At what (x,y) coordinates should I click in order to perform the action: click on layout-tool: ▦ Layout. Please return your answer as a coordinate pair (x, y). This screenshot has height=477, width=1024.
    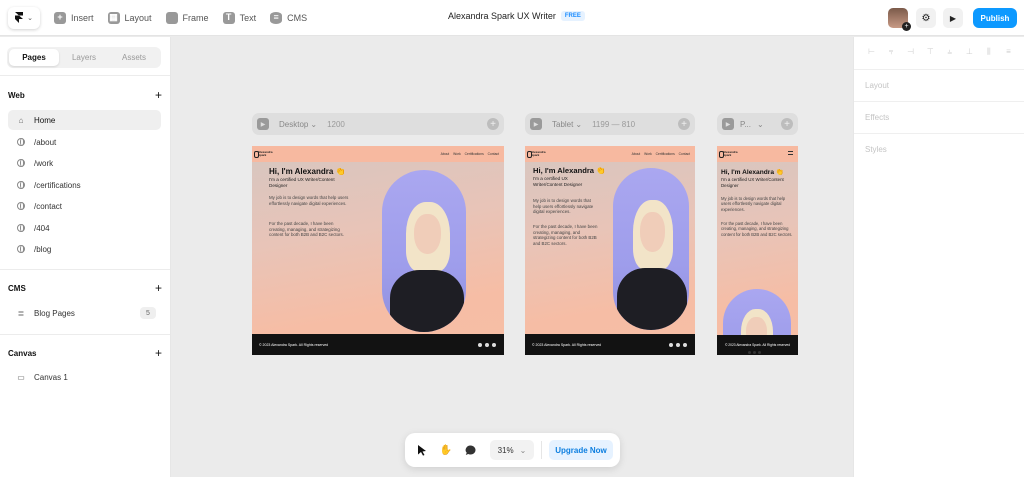
    Looking at the image, I should click on (129, 17).